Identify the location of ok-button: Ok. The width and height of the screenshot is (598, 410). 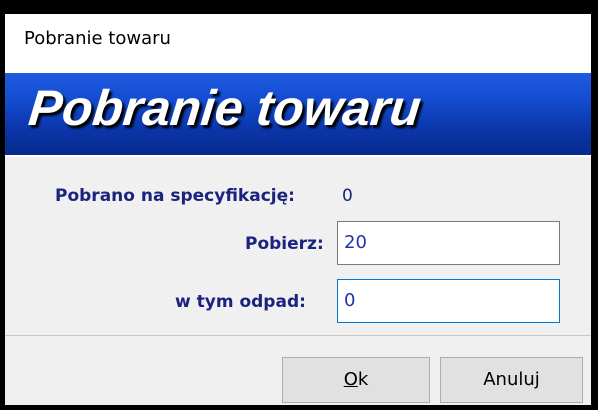
(356, 380).